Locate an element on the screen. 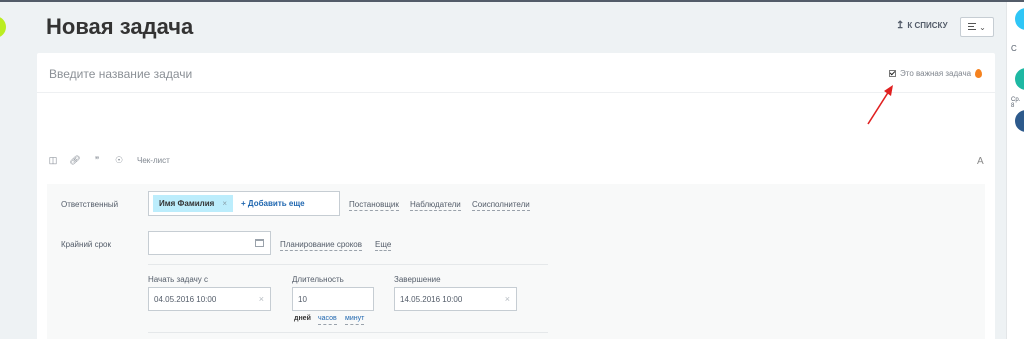  right-panel-avatar-teal is located at coordinates (1019, 79).